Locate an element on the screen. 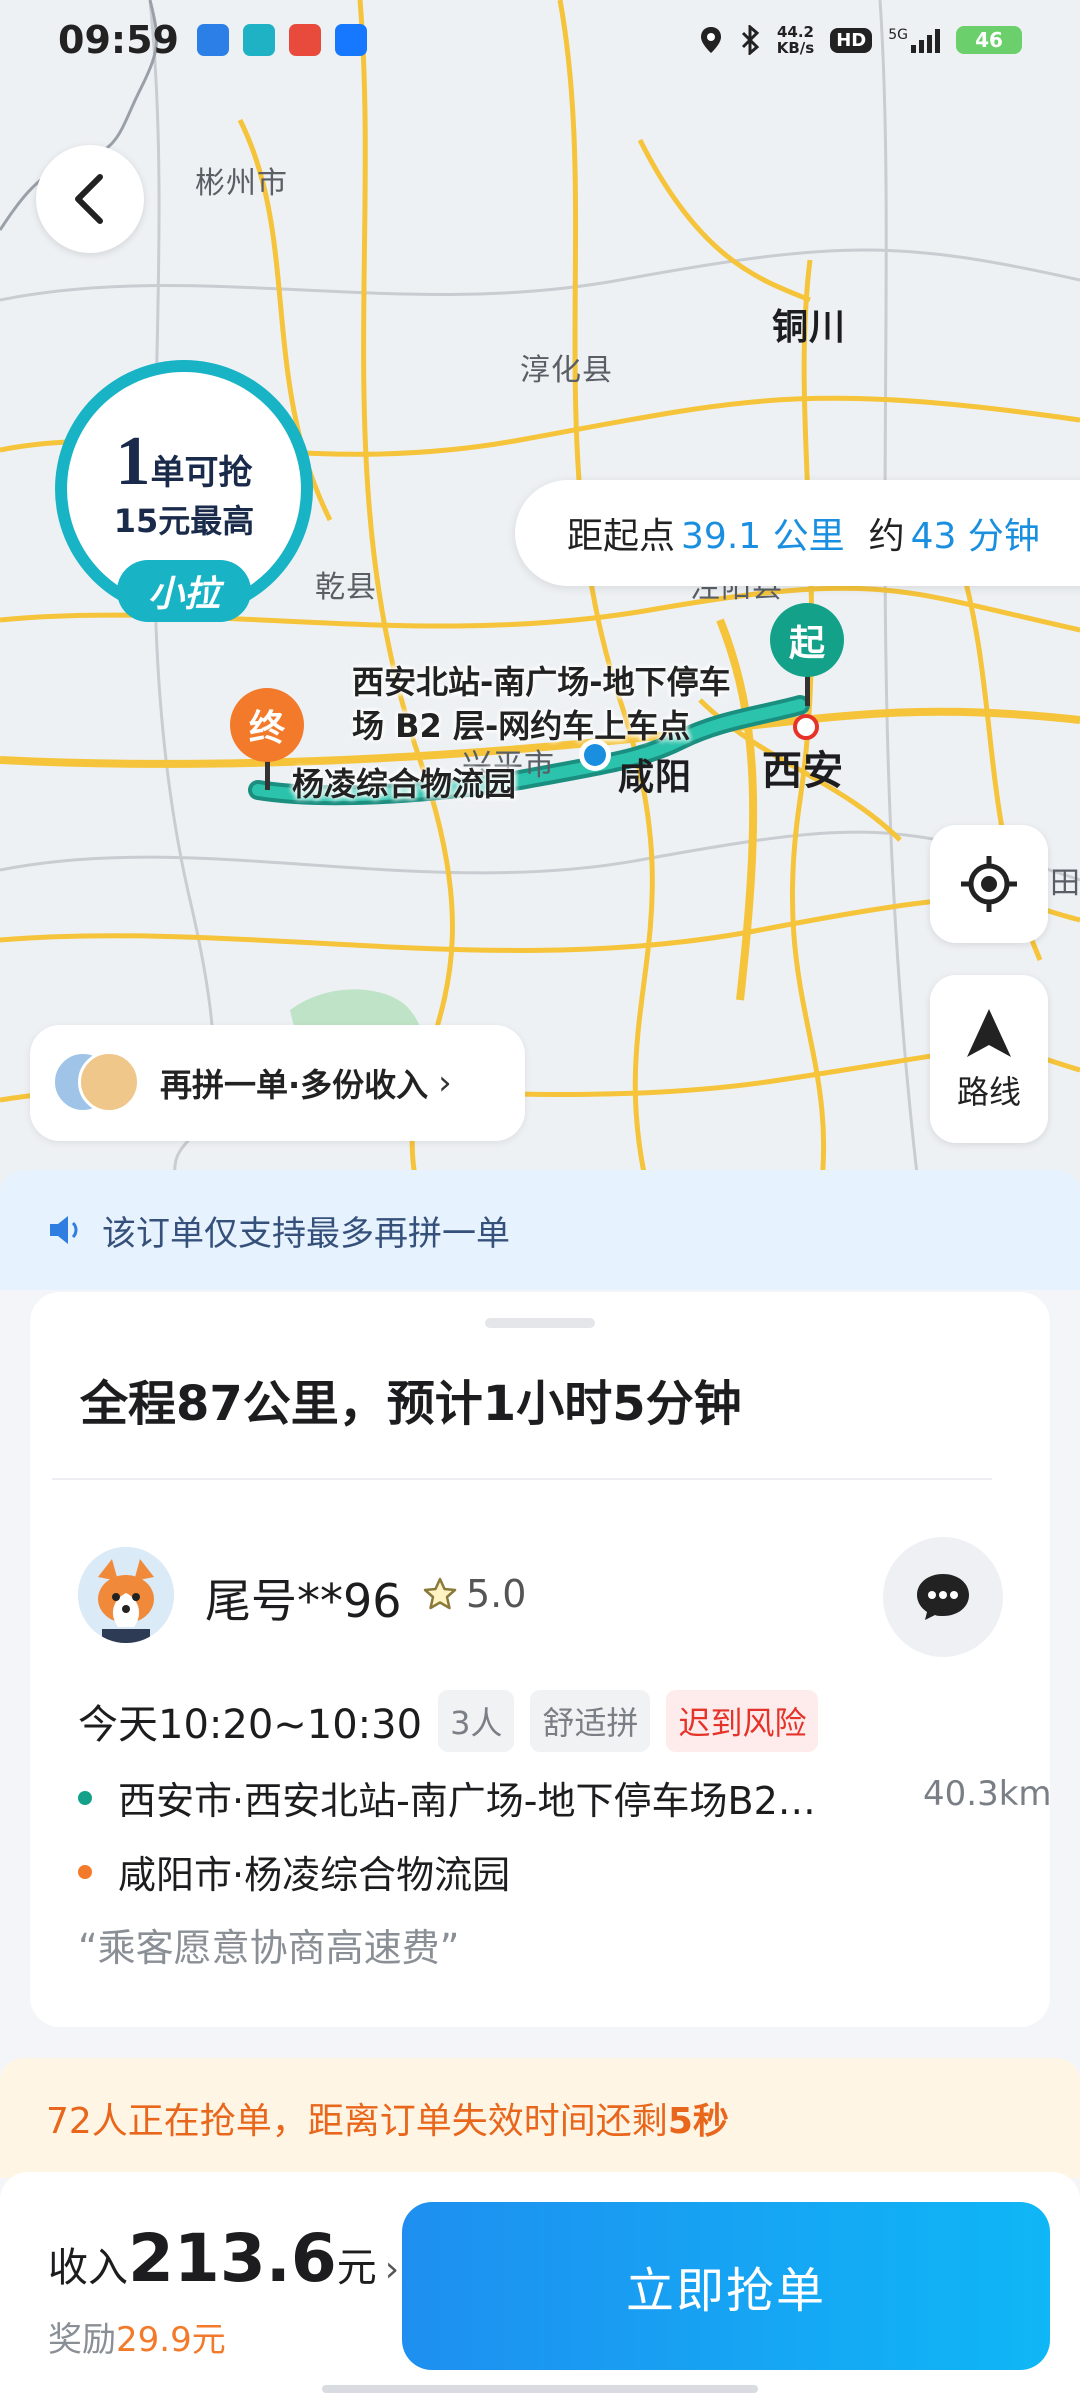 The image size is (1080, 2400). chat-bubble-icon is located at coordinates (943, 1597).